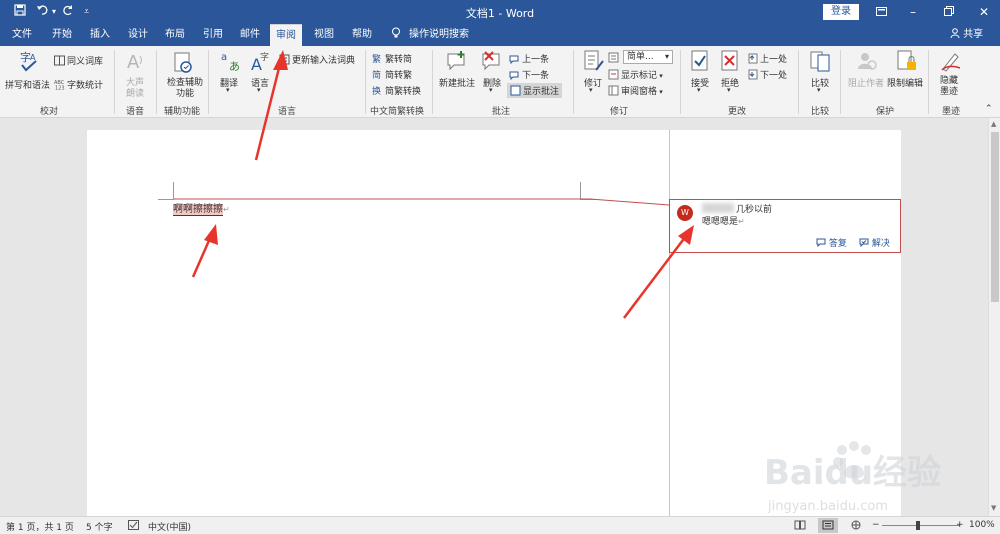 This screenshot has width=1000, height=534. I want to click on block-authors-button: 阻止作者, so click(866, 82).